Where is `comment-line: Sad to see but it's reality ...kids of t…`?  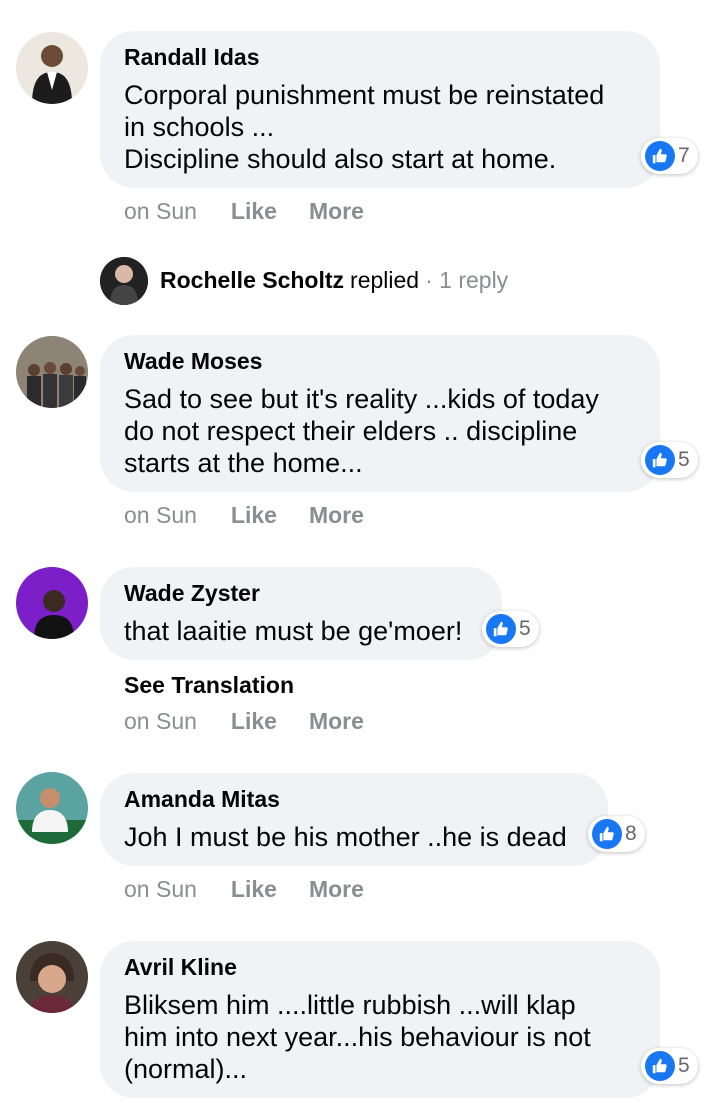 comment-line: Sad to see but it's reality ...kids of t… is located at coordinates (361, 399).